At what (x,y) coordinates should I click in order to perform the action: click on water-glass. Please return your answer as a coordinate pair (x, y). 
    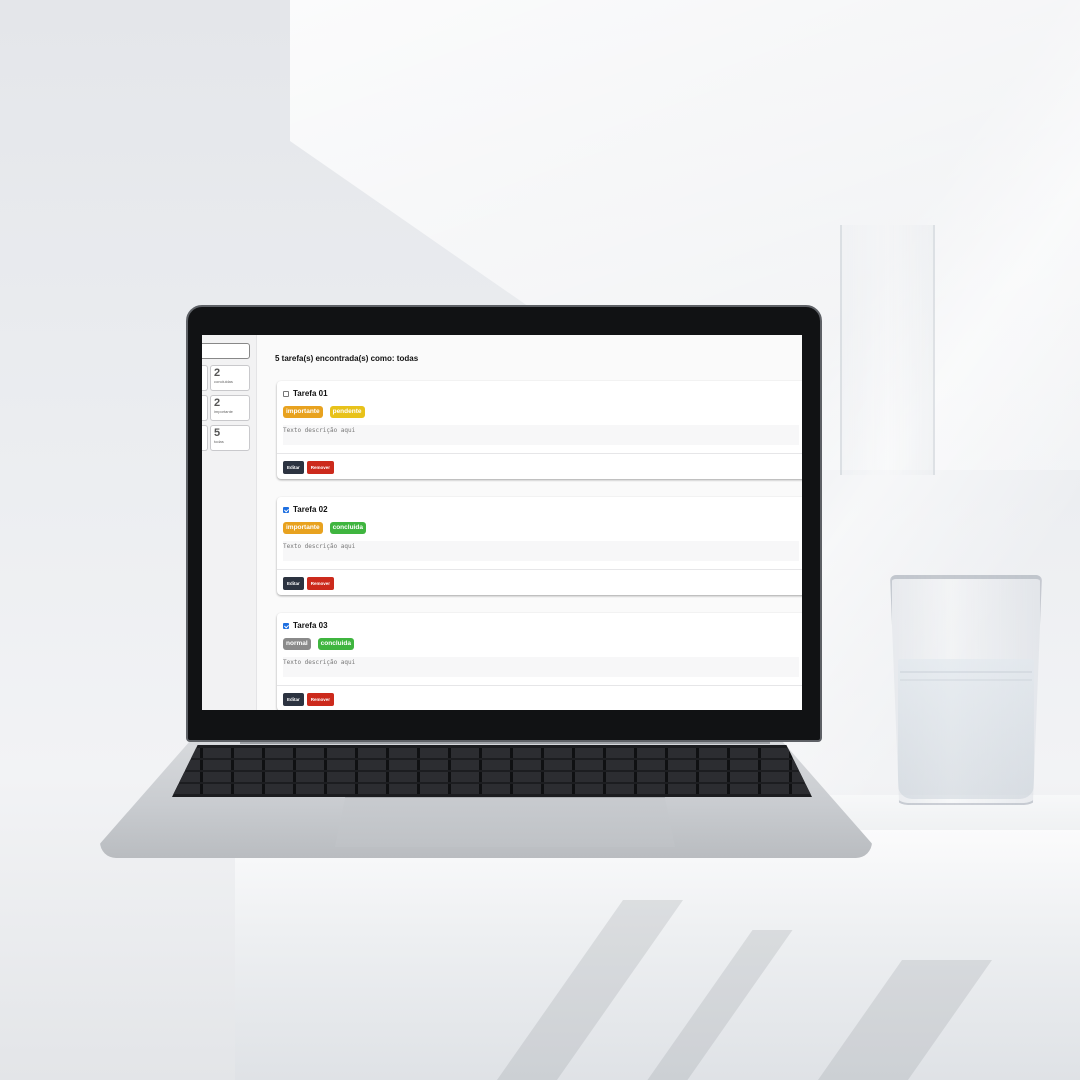
    Looking at the image, I should click on (966, 690).